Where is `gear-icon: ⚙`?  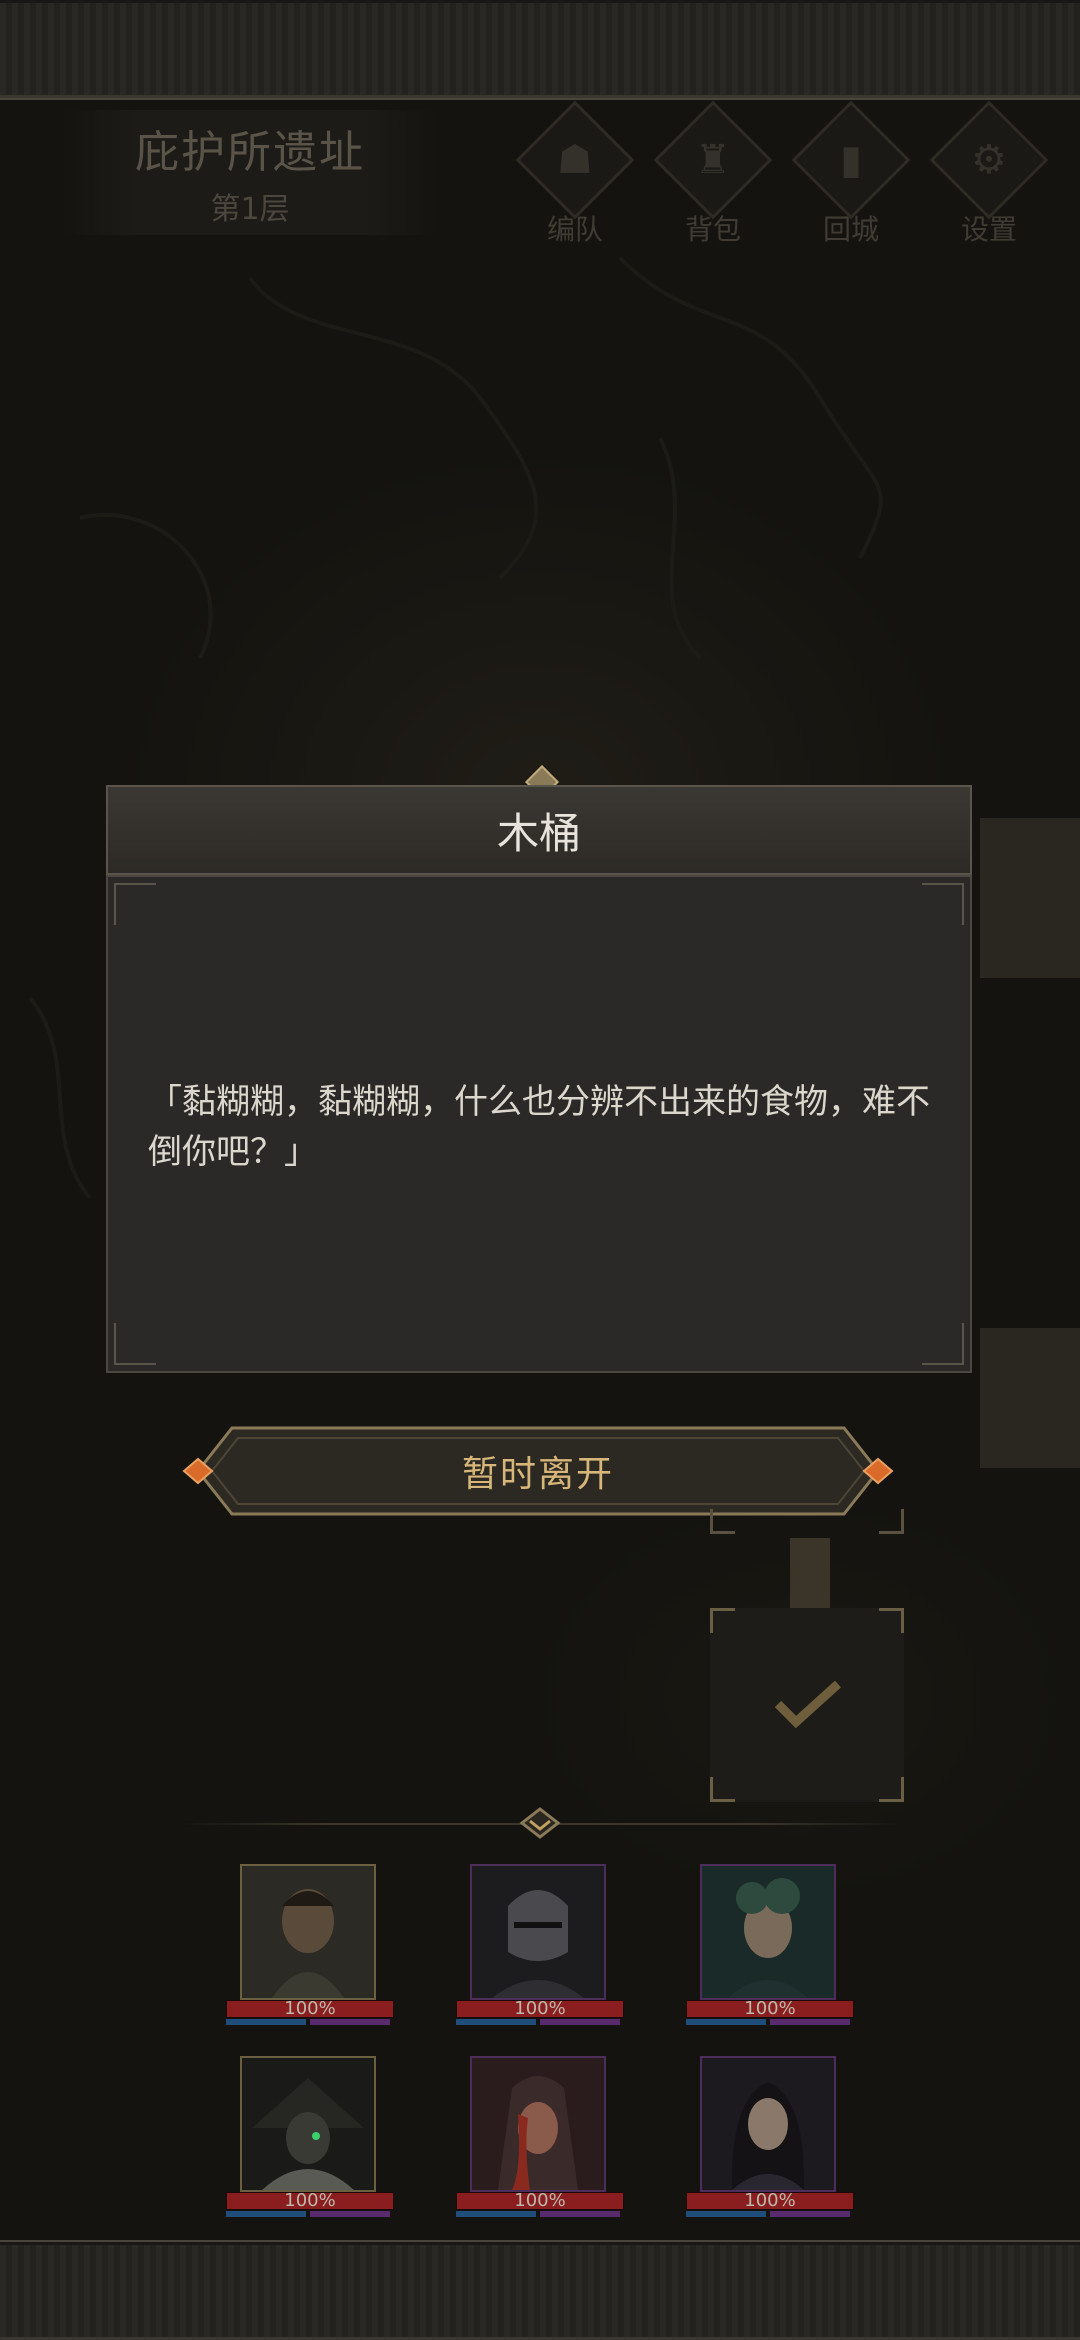 gear-icon: ⚙ is located at coordinates (989, 159).